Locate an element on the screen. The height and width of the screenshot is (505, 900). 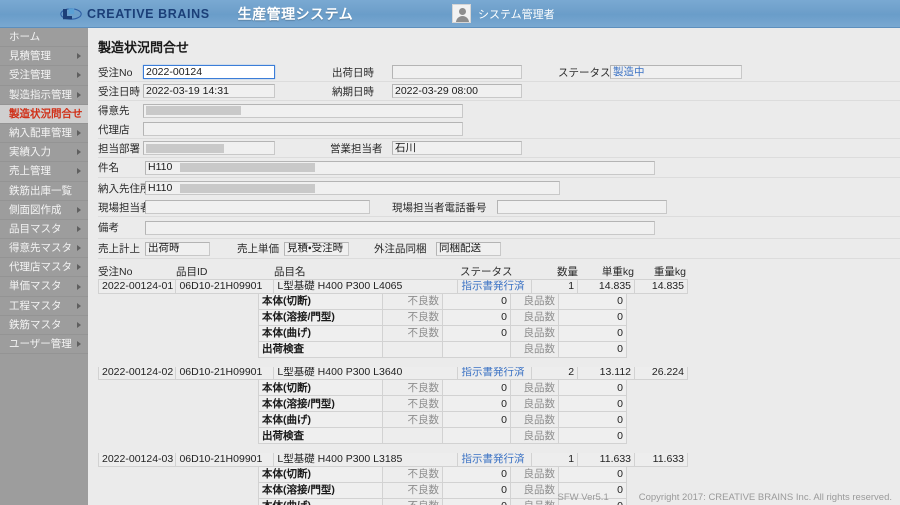
form-row-department: 担当部署 営業担当者 石川 is located at coordinates (499, 148).